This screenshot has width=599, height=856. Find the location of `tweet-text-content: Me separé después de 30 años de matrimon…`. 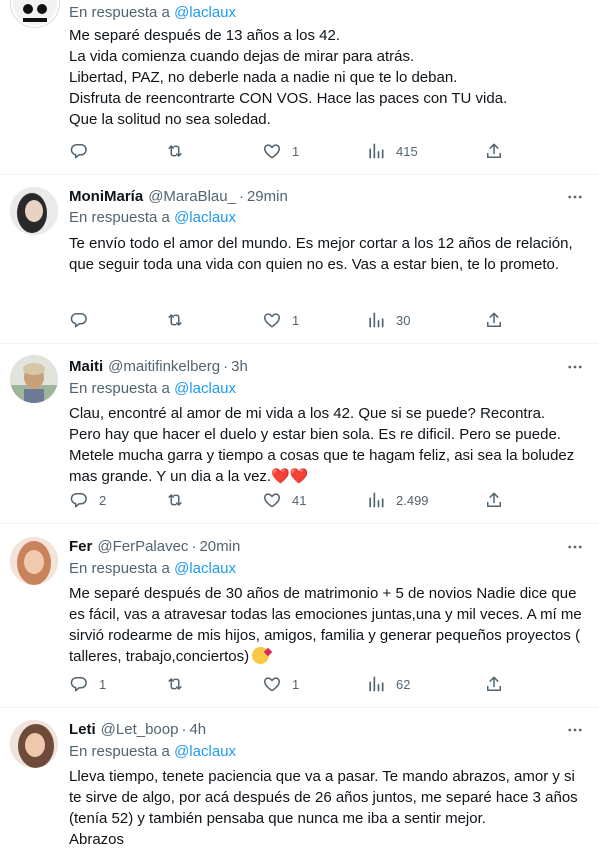

tweet-text-content: Me separé después de 30 años de matrimon… is located at coordinates (325, 625).